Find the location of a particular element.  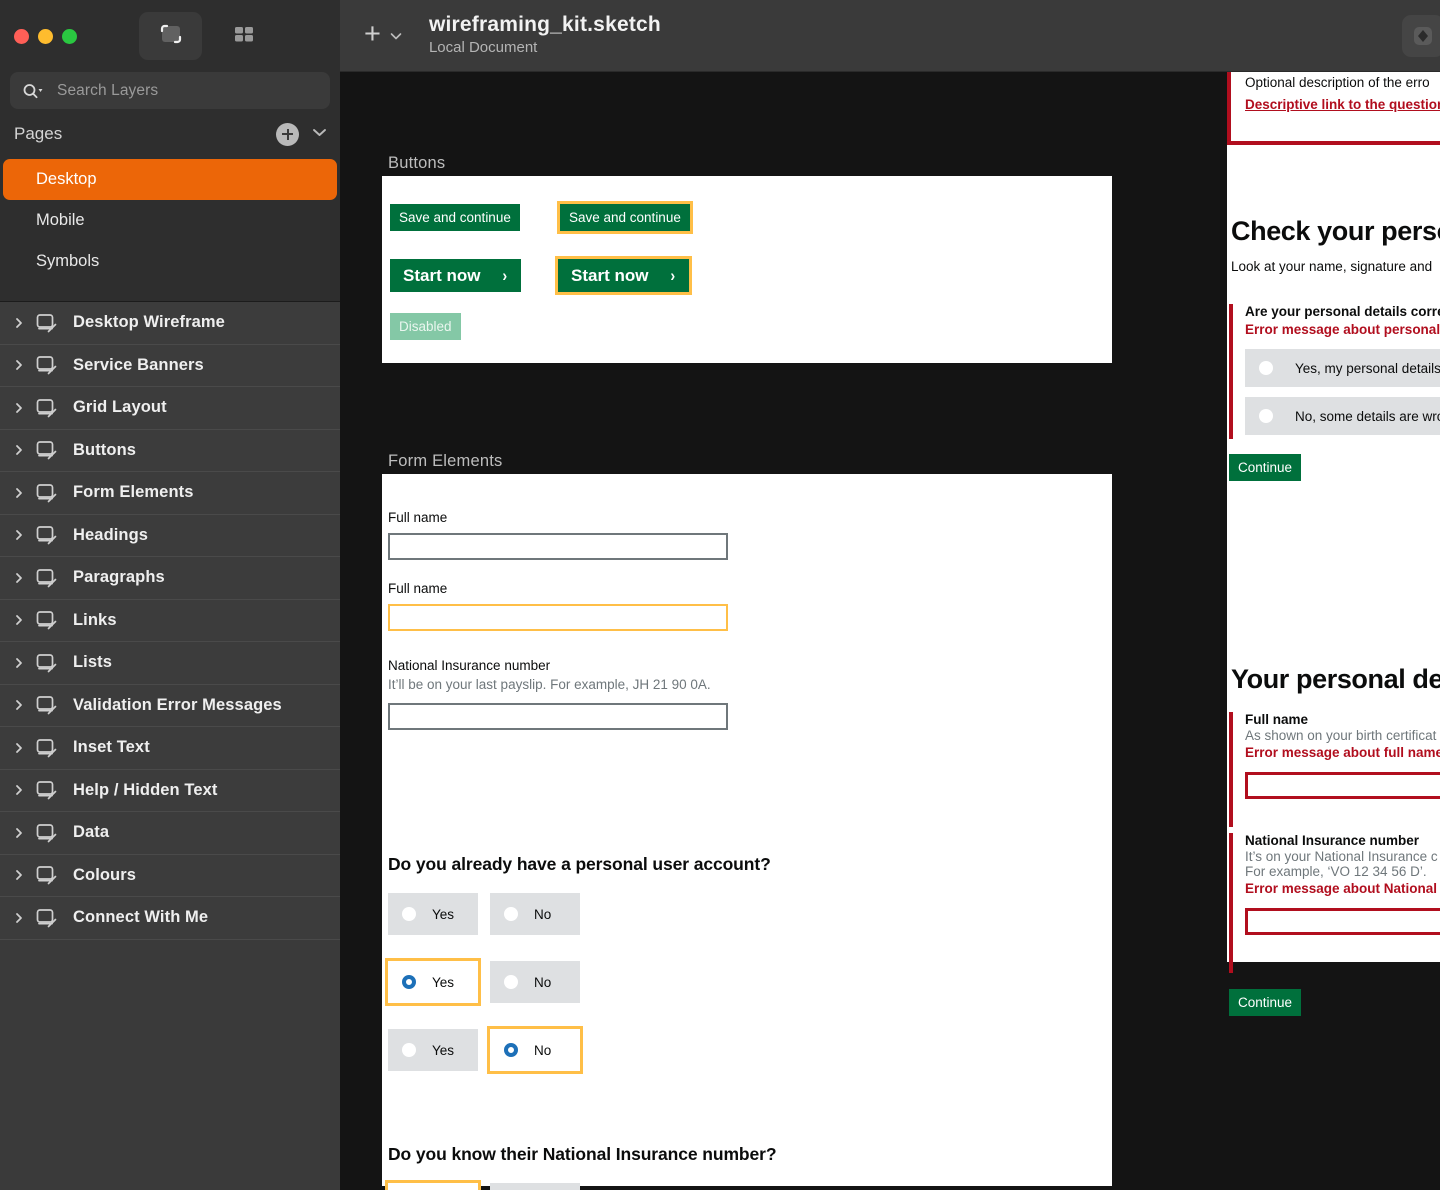

layer-name: Data is located at coordinates (91, 832).